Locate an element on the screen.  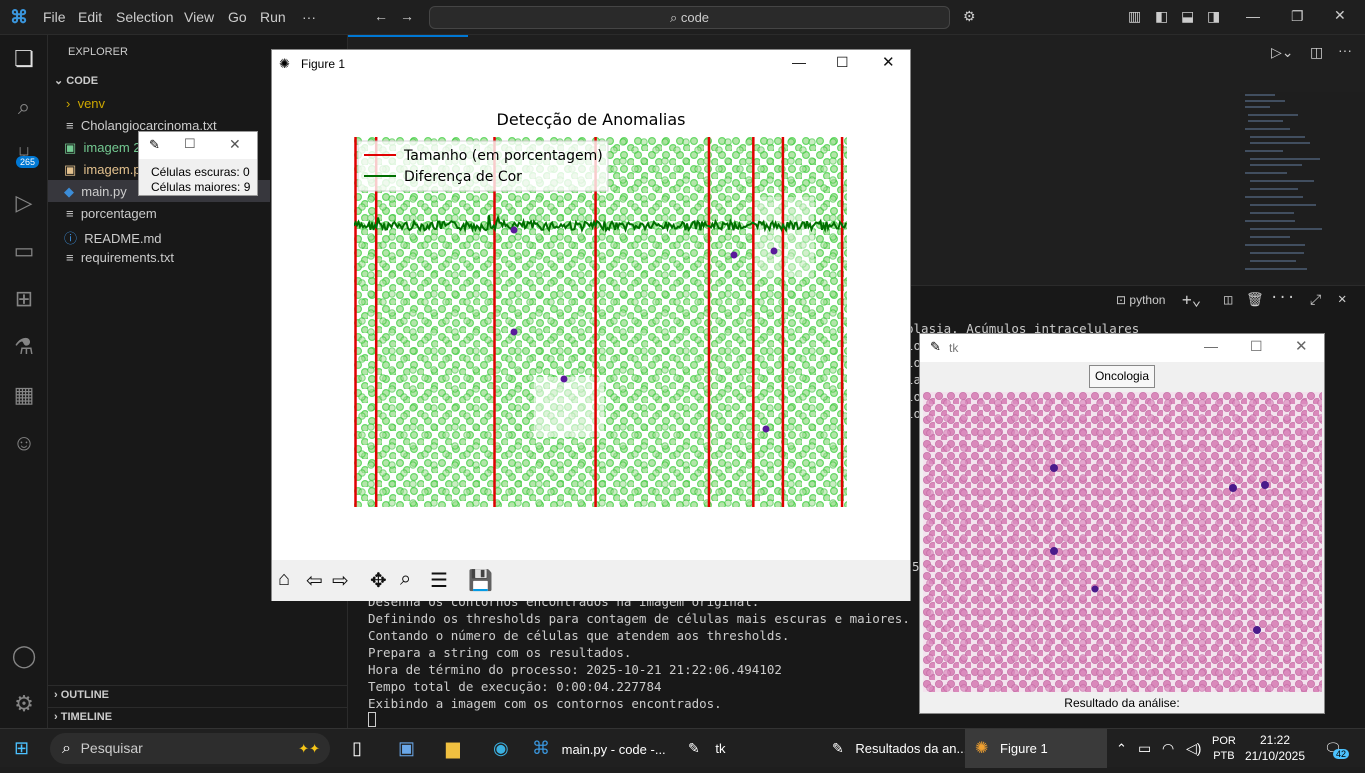
configure-subplots-icon: ☰ is located at coordinates (439, 580).